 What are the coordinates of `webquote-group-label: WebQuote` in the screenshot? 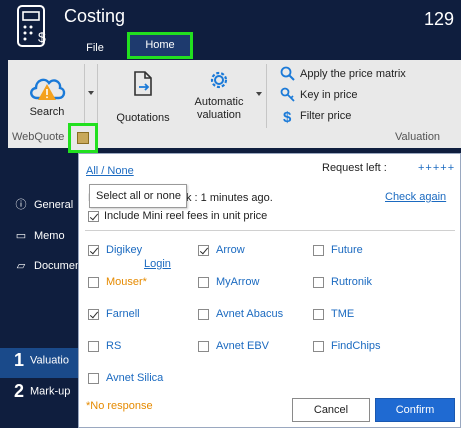 It's located at (38, 137).